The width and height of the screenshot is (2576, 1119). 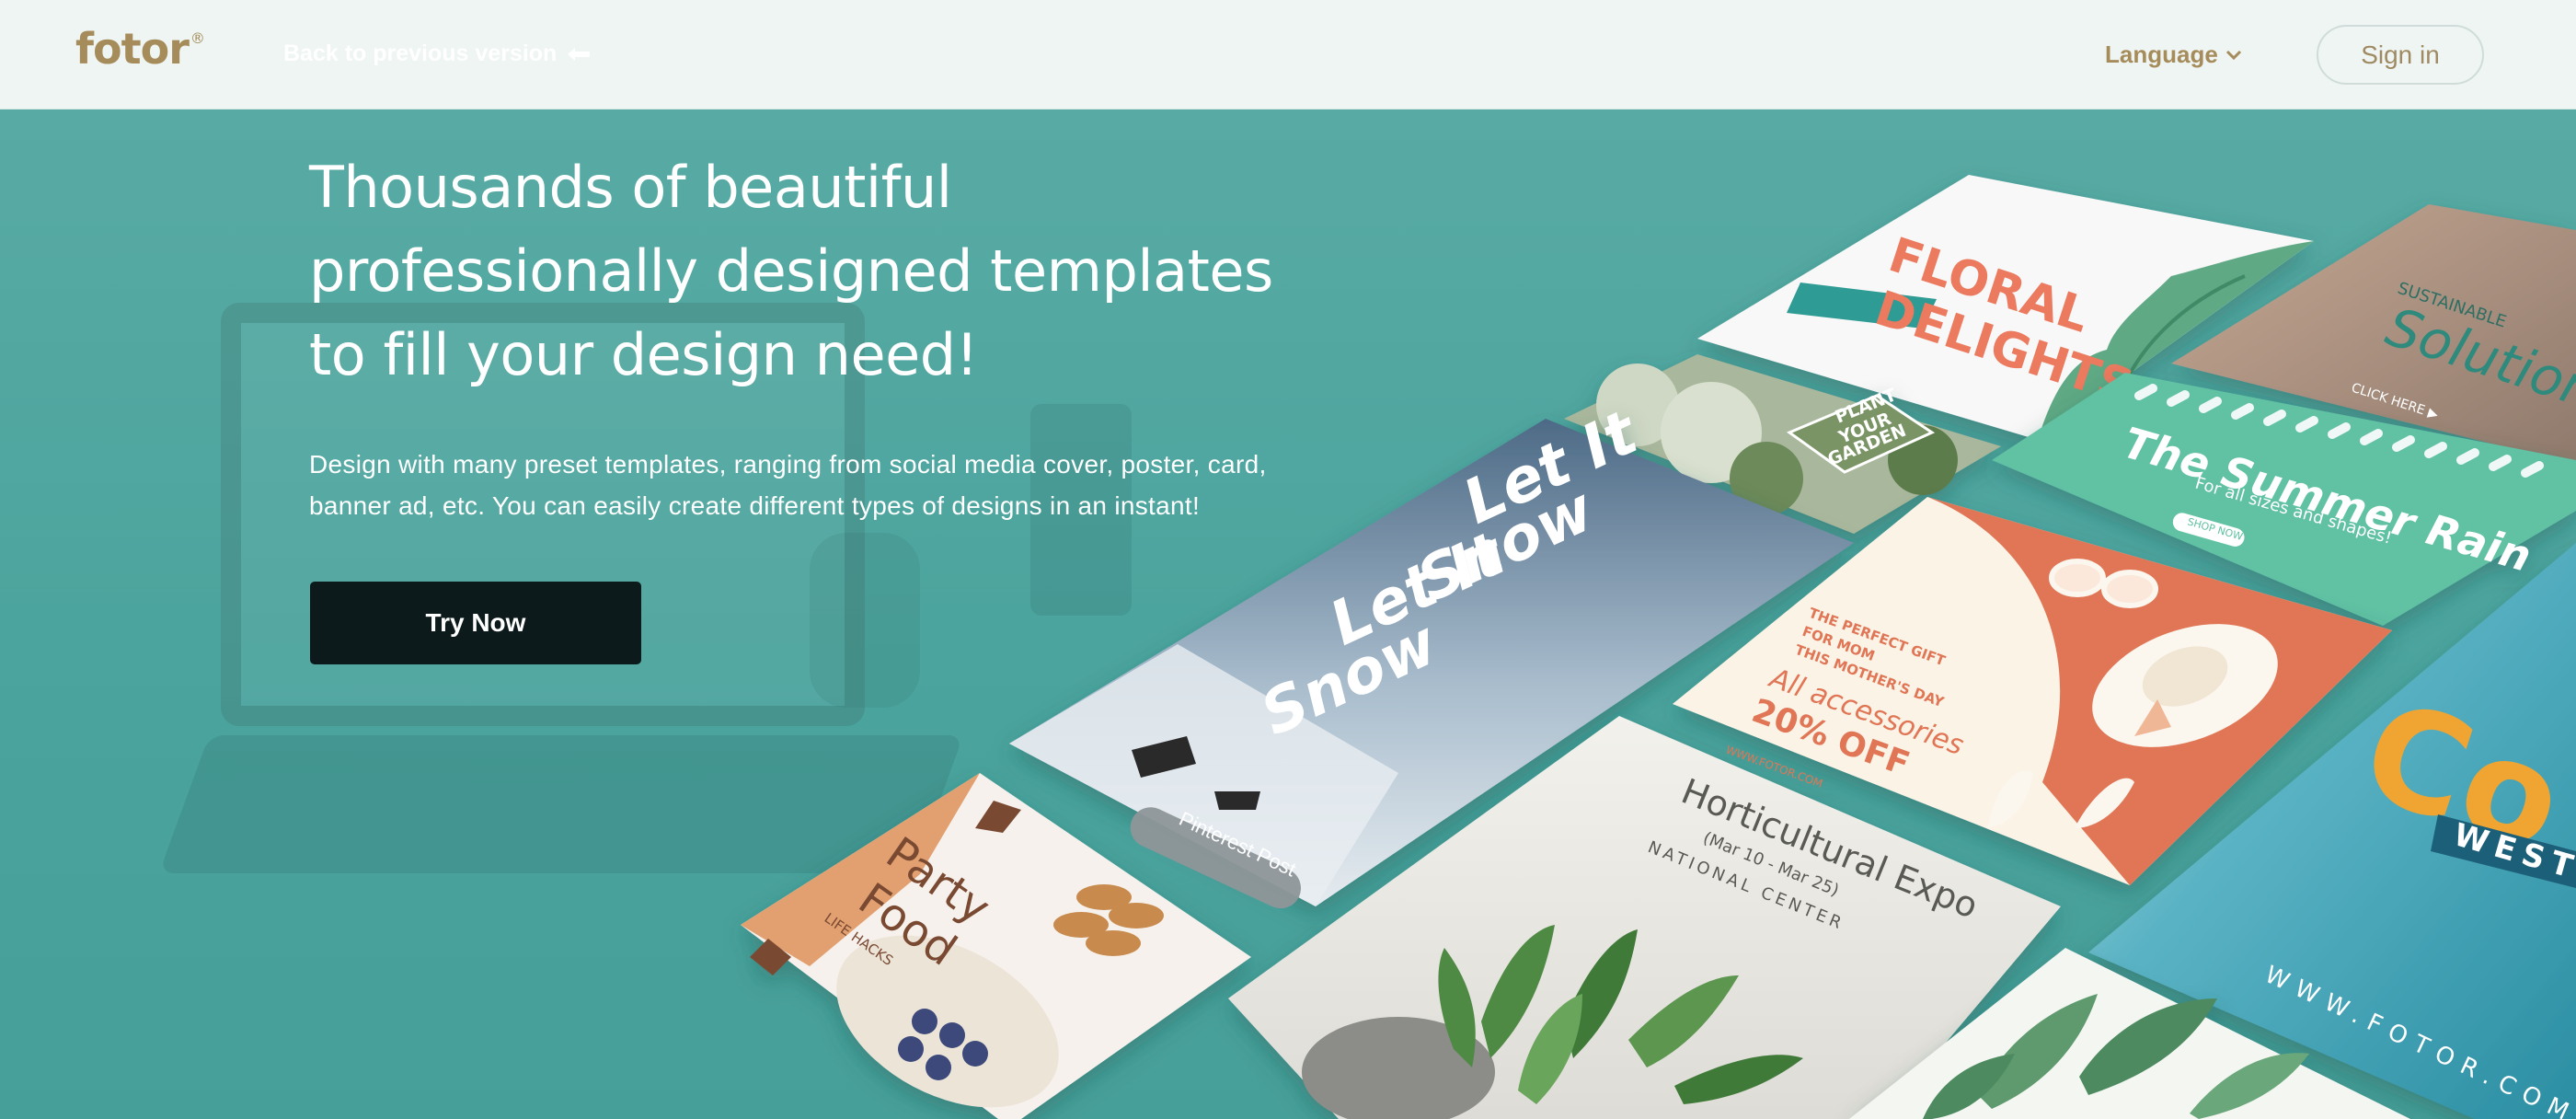 I want to click on back-link-label: Back to previous version, so click(x=420, y=53).